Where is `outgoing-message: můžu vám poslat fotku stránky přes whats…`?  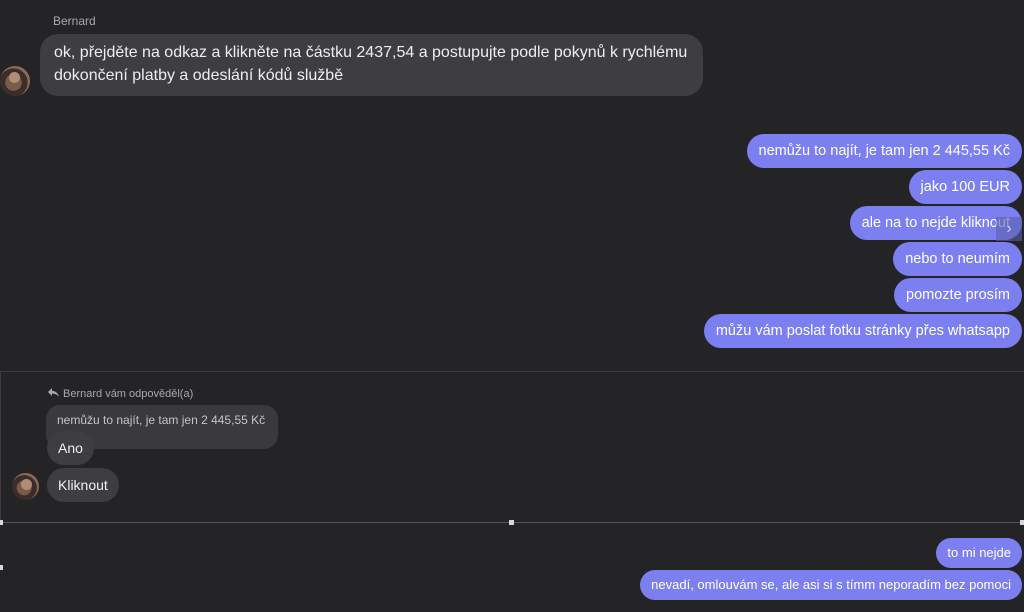 outgoing-message: můžu vám poslat fotku stránky přes whats… is located at coordinates (862, 331).